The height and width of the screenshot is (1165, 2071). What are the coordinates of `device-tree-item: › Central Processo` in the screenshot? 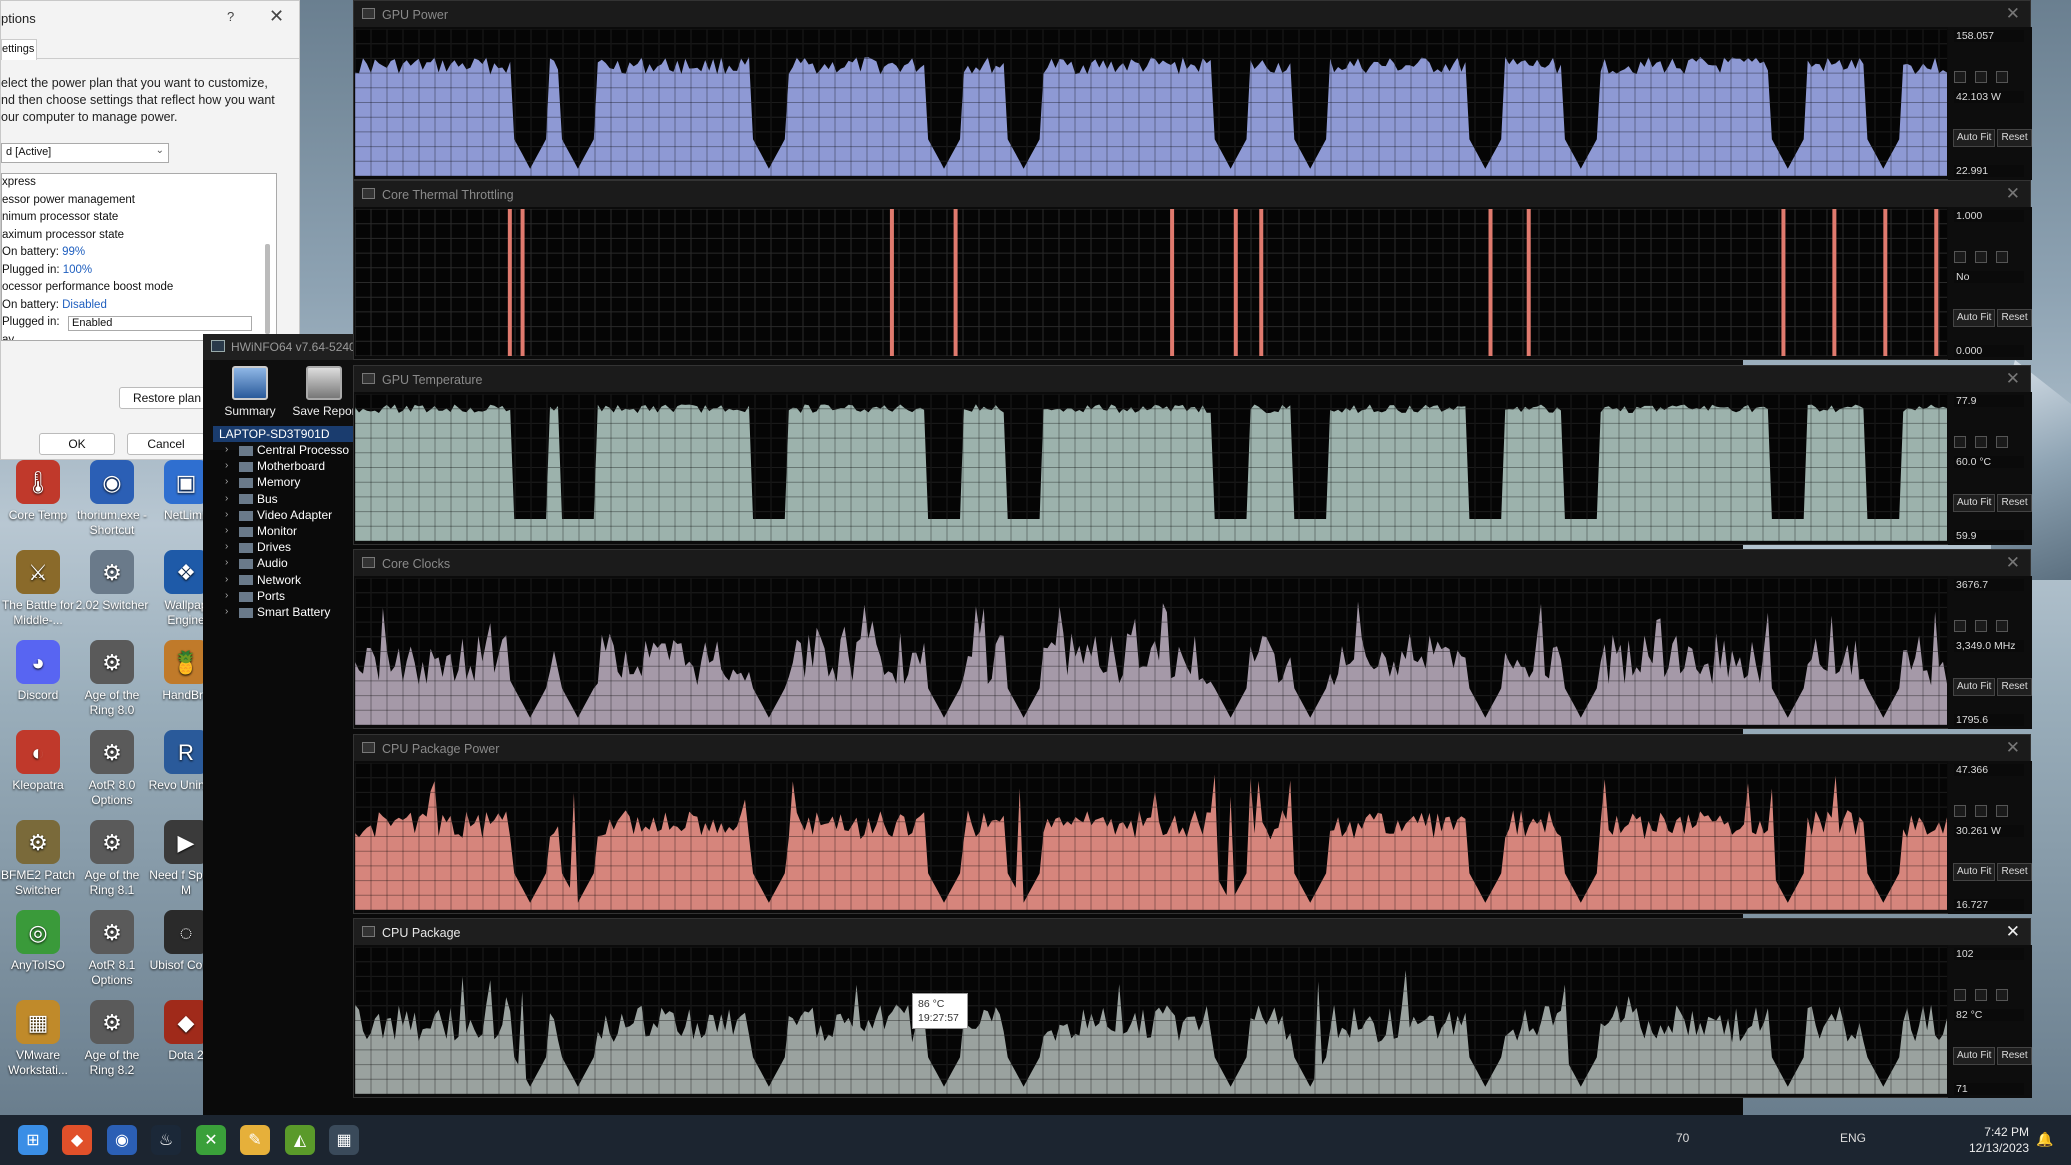 It's located at (278, 450).